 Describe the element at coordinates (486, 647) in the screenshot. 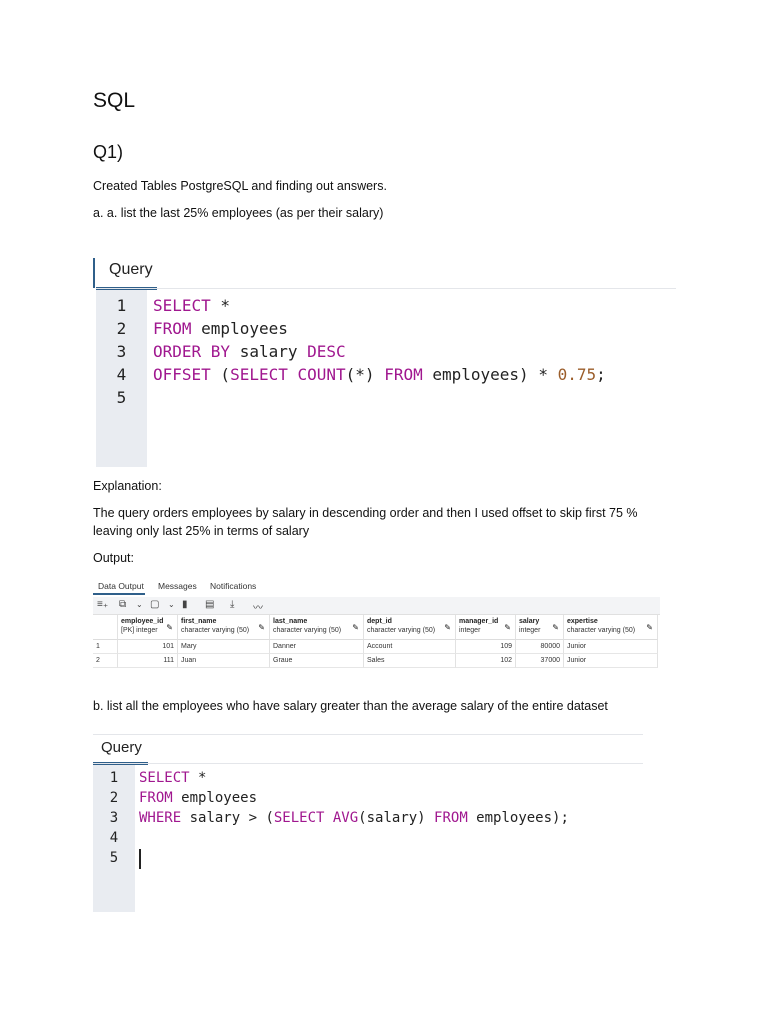

I see `table-cell: 109` at that location.